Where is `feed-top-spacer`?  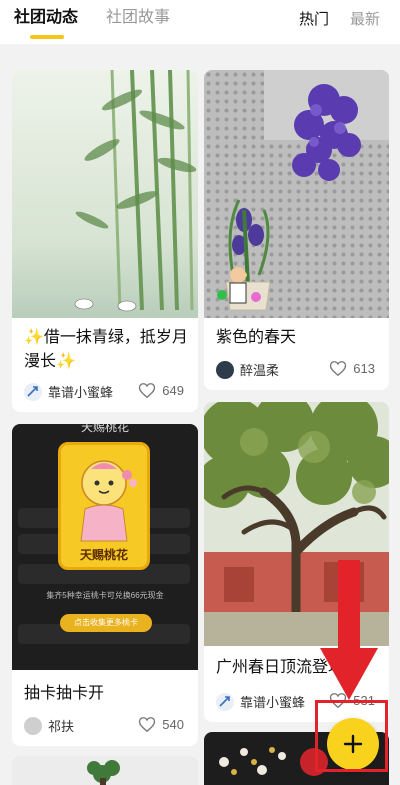
feed-top-spacer is located at coordinates (200, 52).